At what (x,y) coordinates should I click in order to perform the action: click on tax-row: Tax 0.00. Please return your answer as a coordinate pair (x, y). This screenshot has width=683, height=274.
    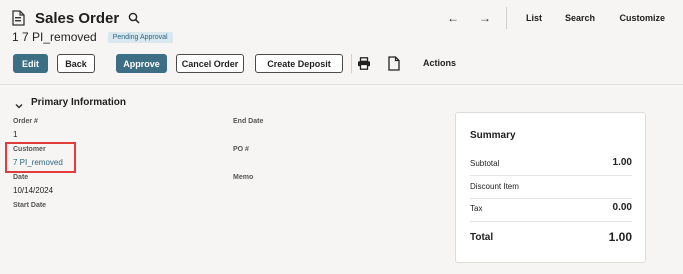
    Looking at the image, I should click on (551, 209).